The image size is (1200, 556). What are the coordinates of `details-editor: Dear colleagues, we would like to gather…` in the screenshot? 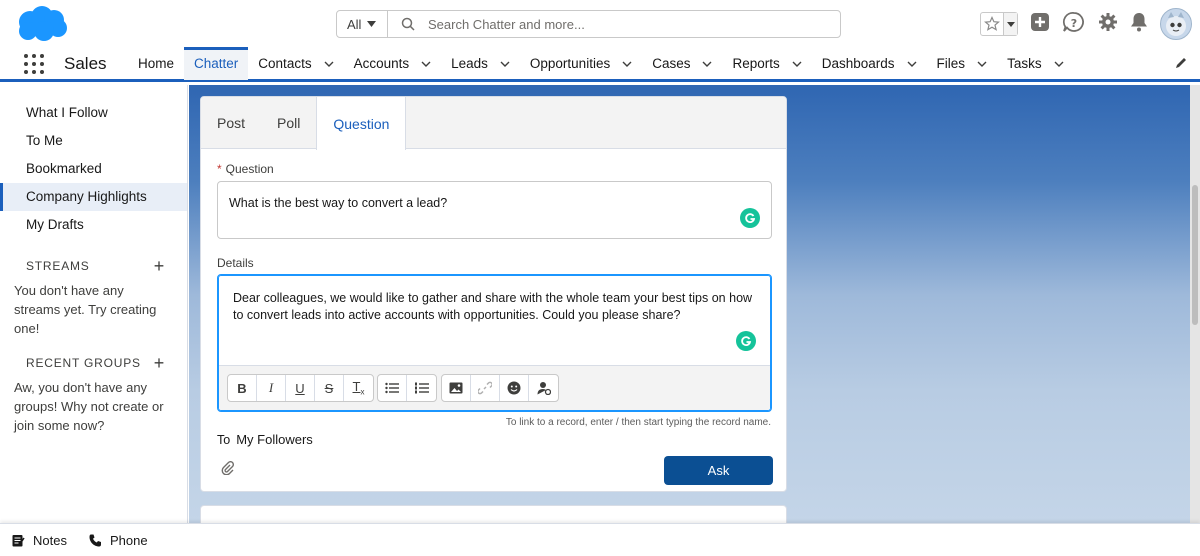 It's located at (494, 343).